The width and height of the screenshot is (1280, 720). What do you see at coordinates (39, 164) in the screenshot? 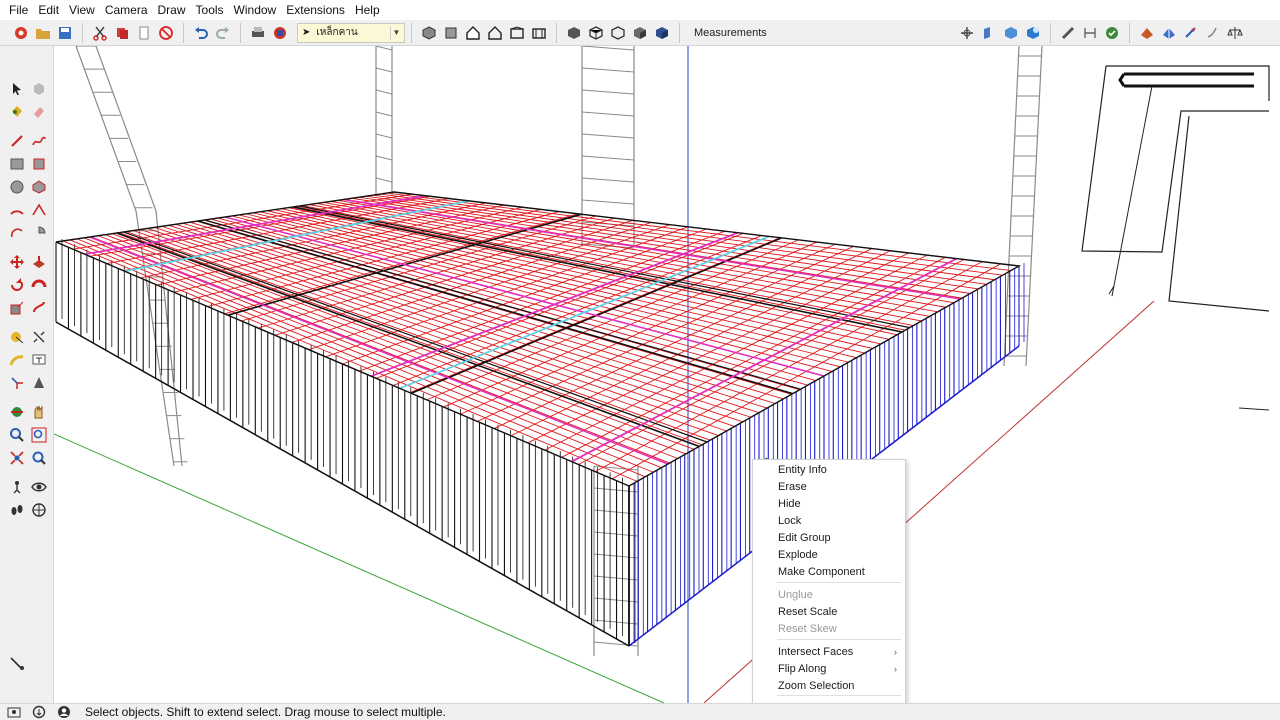
I see `rotated-rectangle-icon` at bounding box center [39, 164].